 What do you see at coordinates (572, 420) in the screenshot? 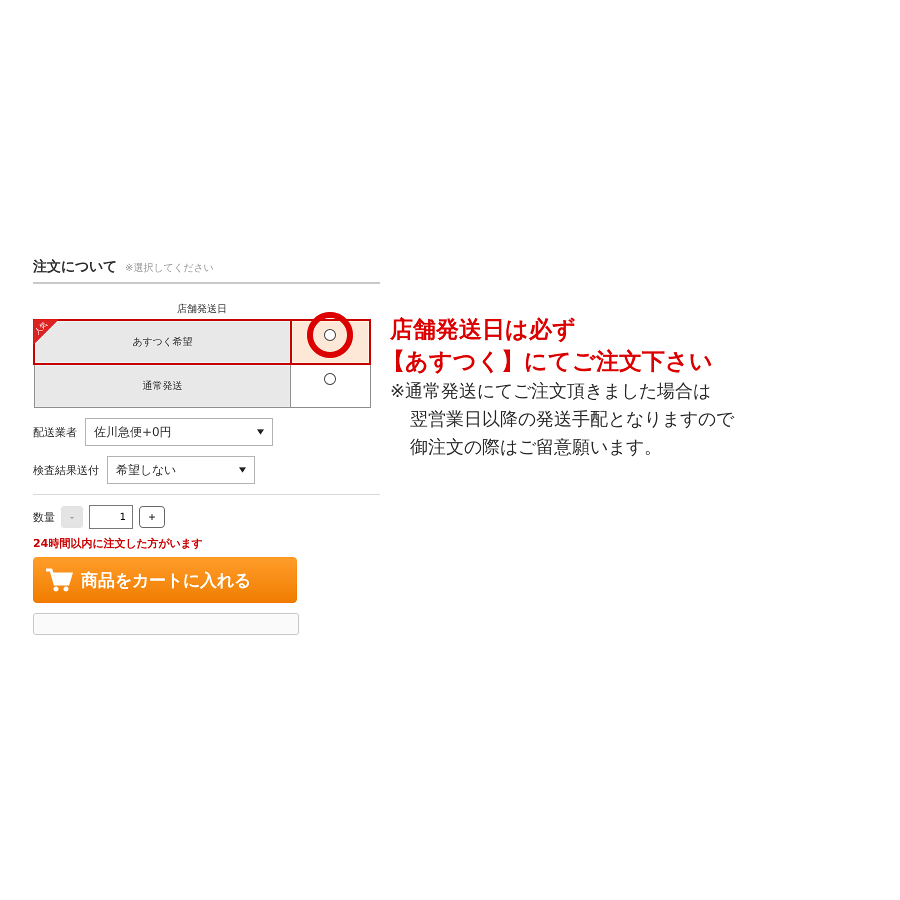
I see `note-text: 翌営業日以降の発送手配となりますので` at bounding box center [572, 420].